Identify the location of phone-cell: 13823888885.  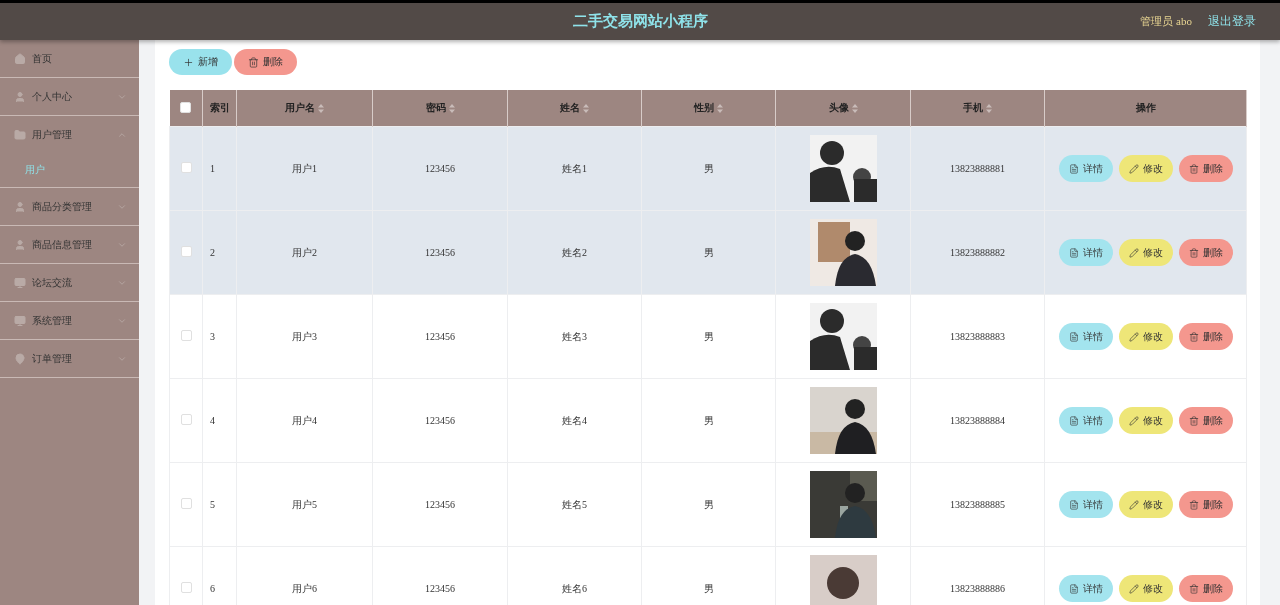
(977, 504).